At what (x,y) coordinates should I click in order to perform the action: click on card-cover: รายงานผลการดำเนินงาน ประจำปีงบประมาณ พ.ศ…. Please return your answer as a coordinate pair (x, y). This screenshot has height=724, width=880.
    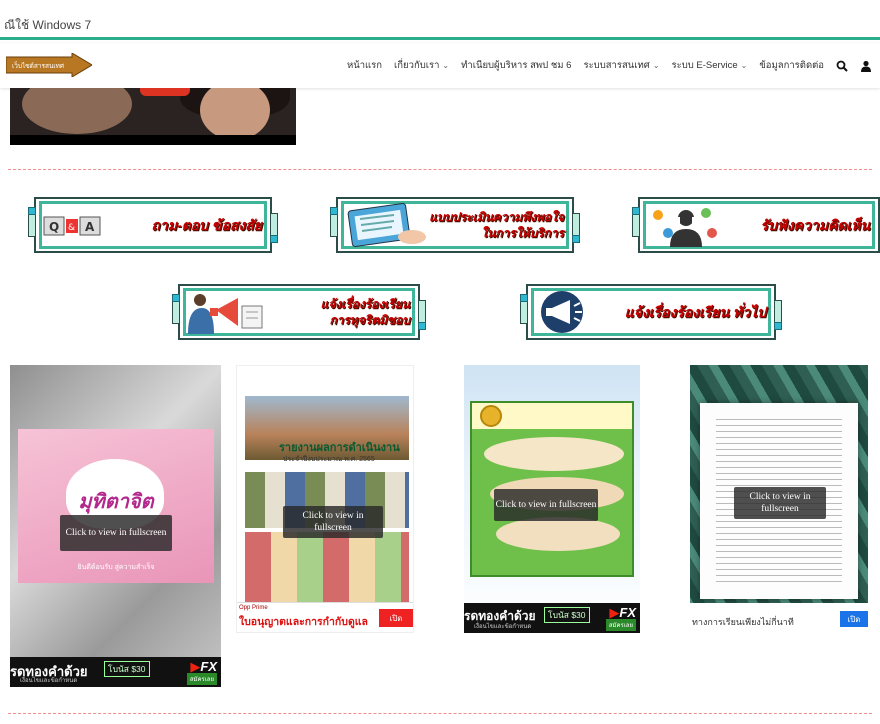
    Looking at the image, I should click on (327, 500).